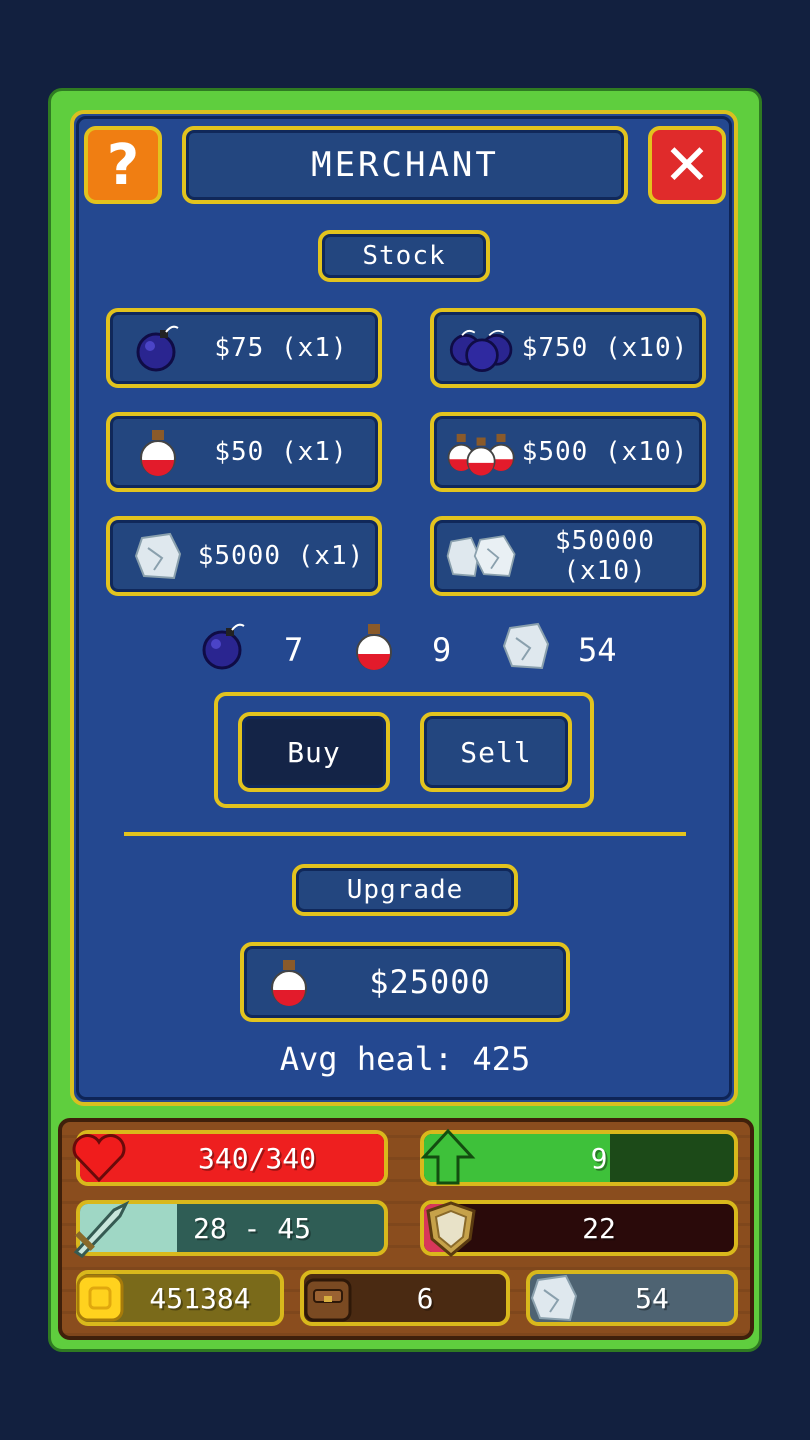 The image size is (810, 1440). I want to click on buy-potion-x10-button: $500 (x10), so click(568, 452).